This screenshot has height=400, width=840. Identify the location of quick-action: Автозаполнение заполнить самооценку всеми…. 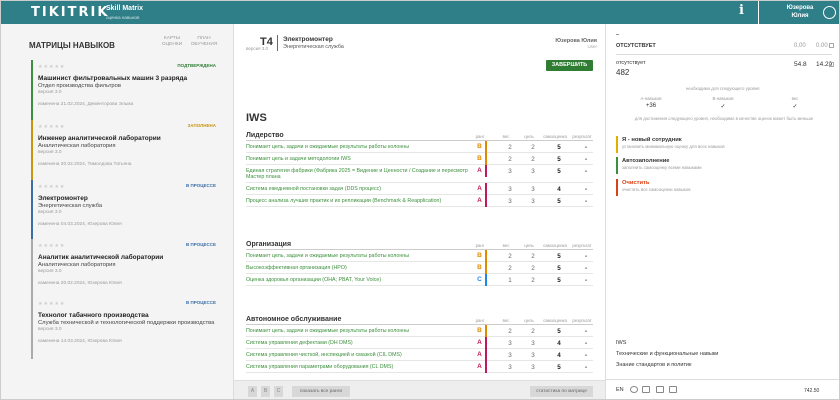
(721, 165).